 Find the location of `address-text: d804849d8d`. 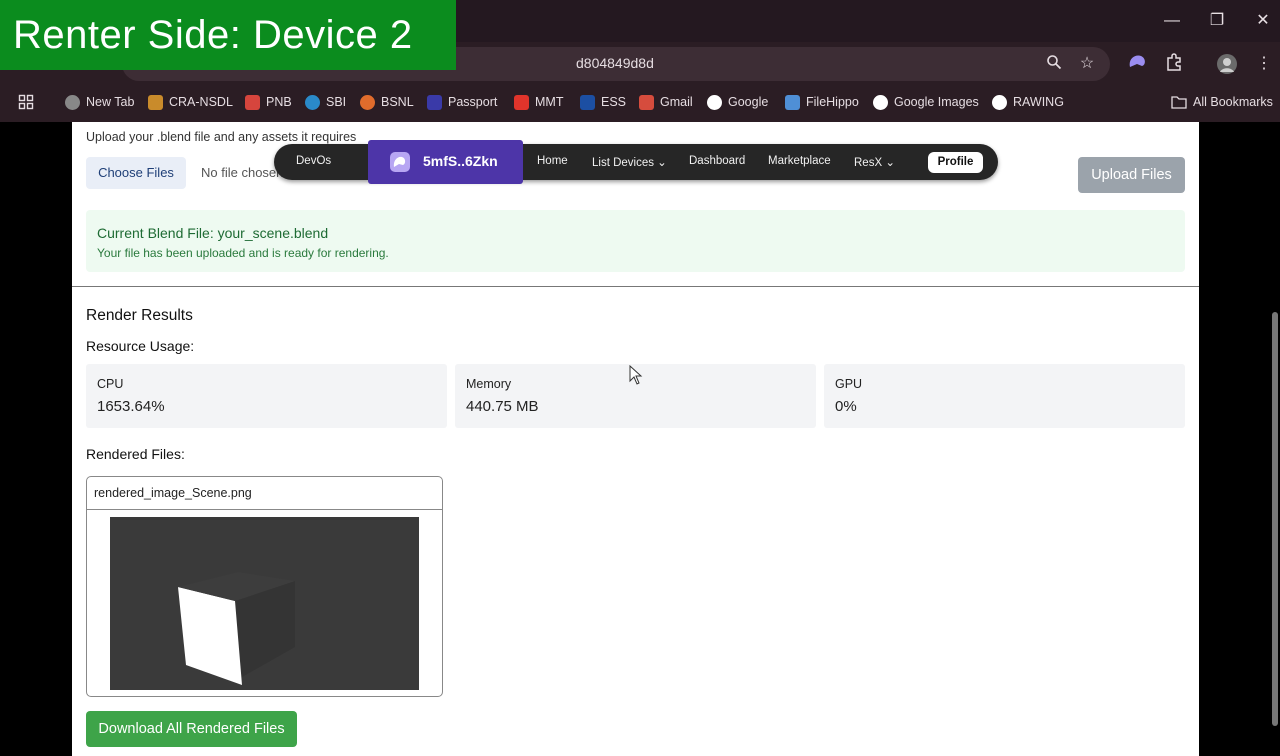

address-text: d804849d8d is located at coordinates (615, 63).